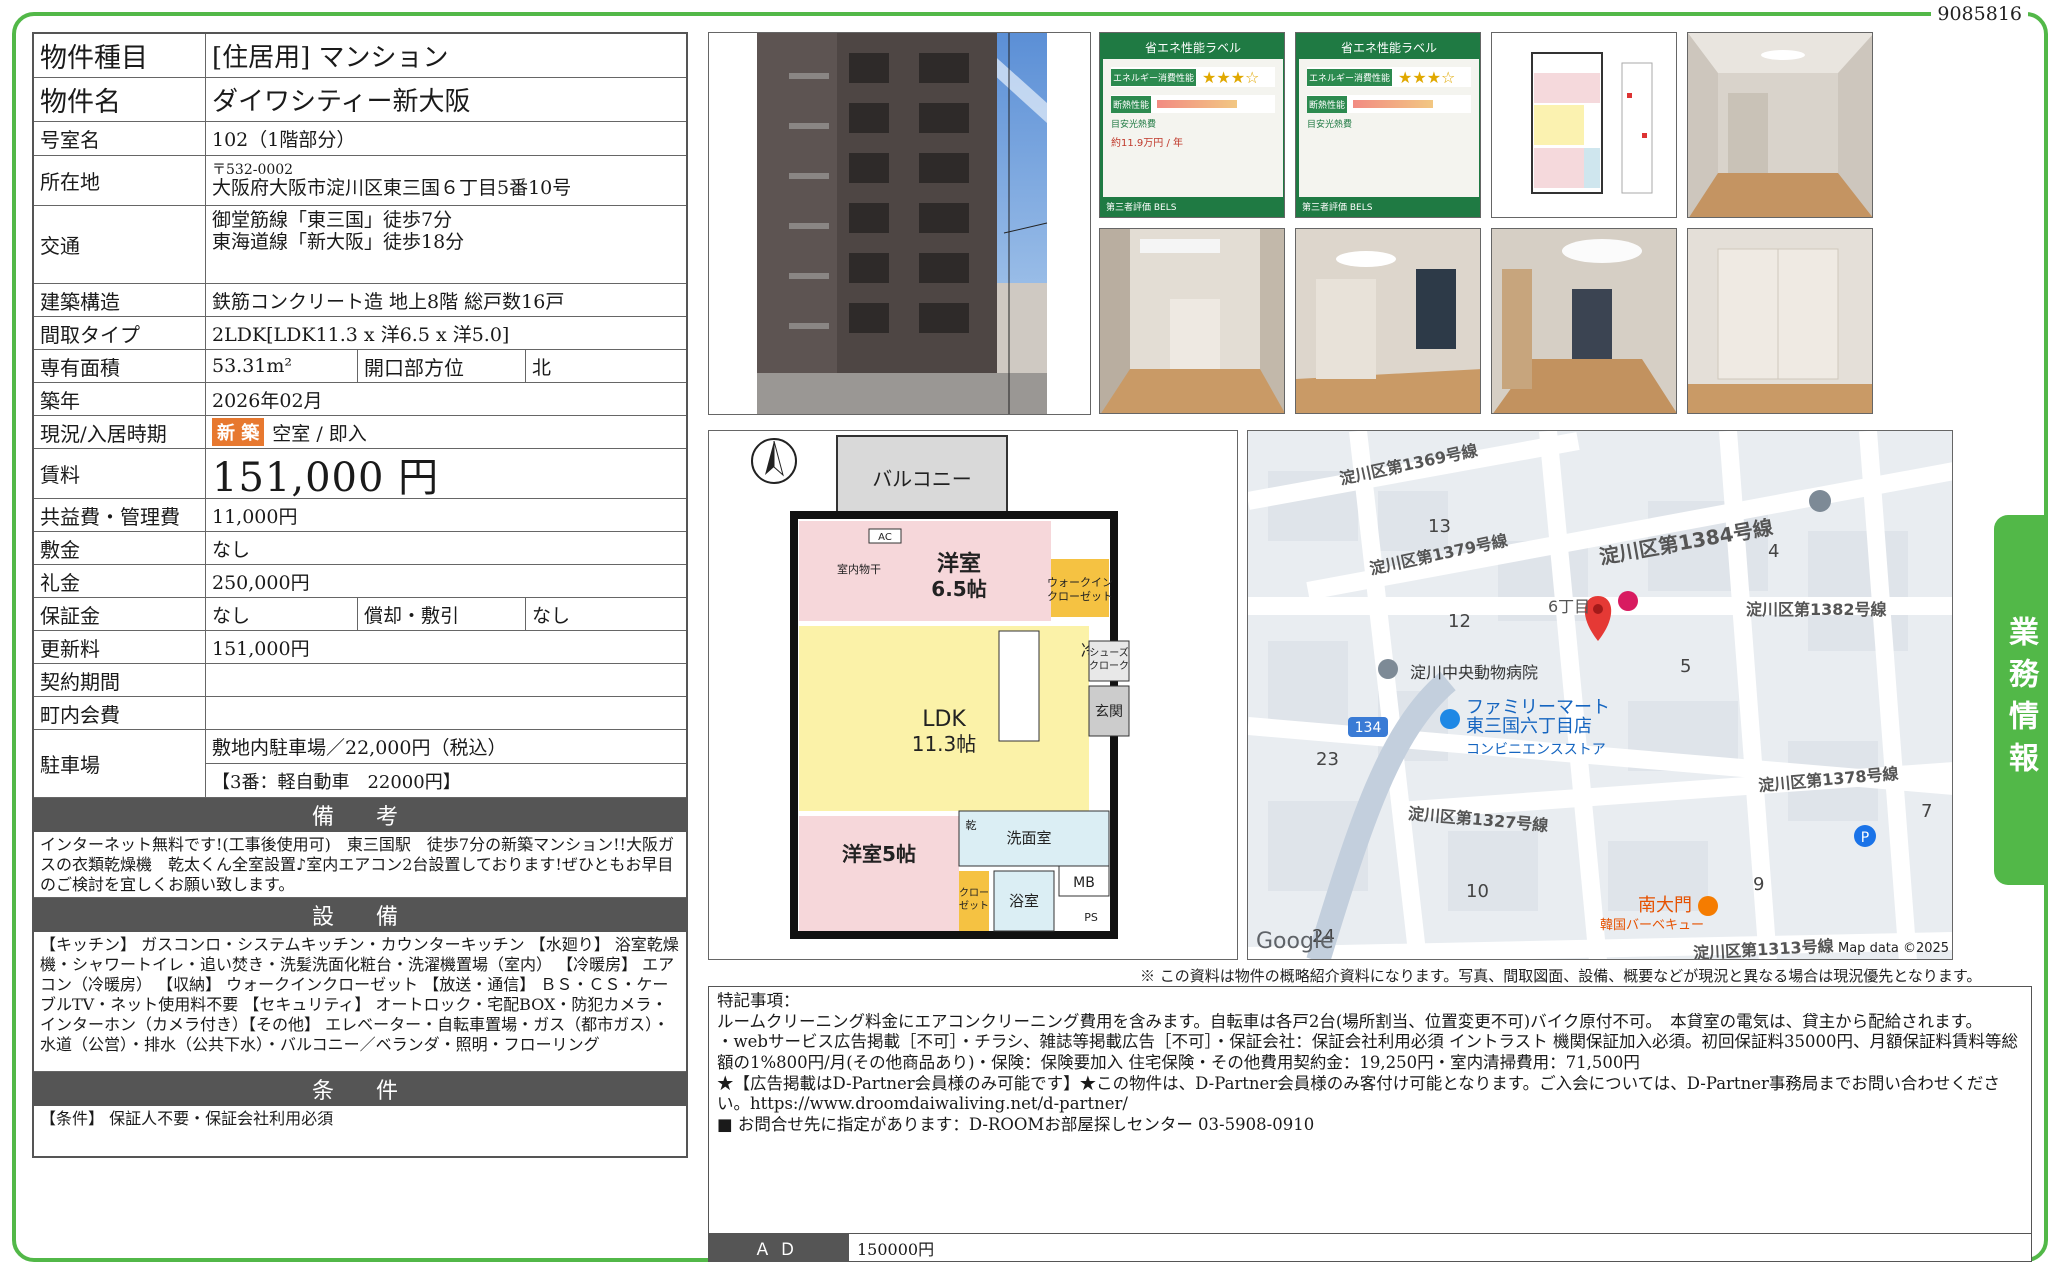 This screenshot has width=2056, height=1265. Describe the element at coordinates (120, 713) in the screenshot. I see `town-label: 町内会費` at that location.